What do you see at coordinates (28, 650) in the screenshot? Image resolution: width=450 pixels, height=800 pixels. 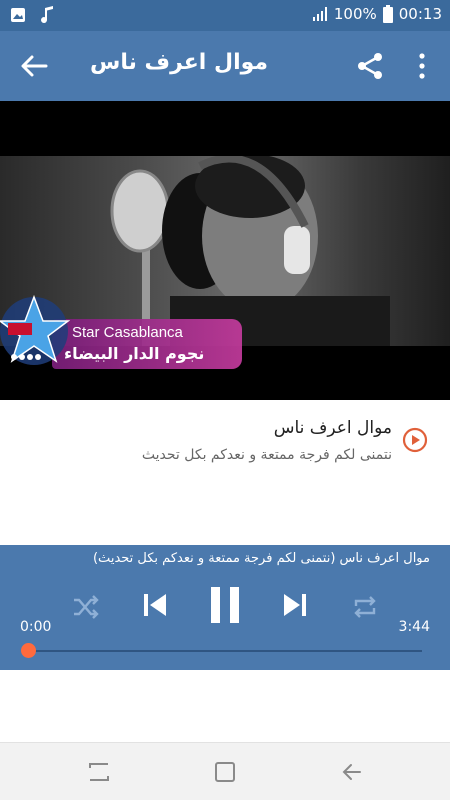 I see `seek-thumb` at bounding box center [28, 650].